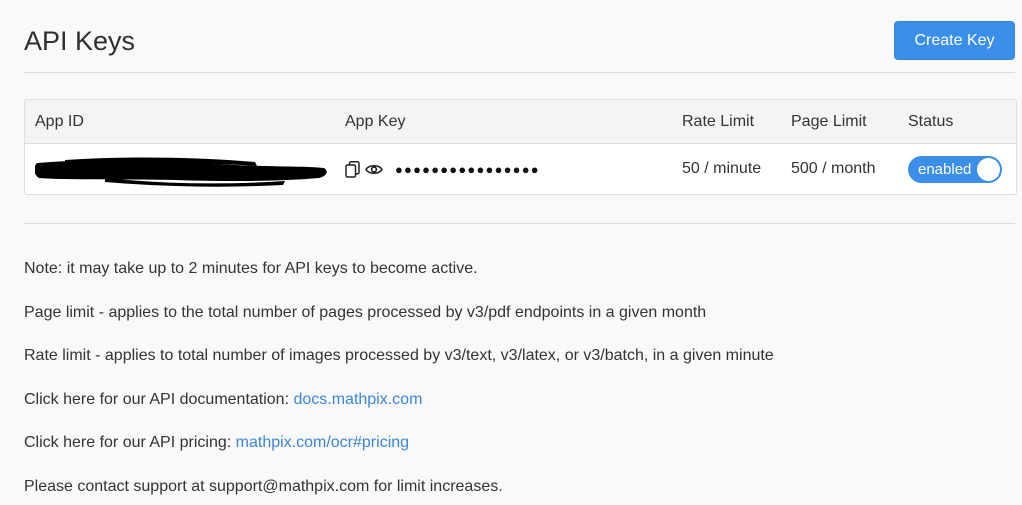 Image resolution: width=1022 pixels, height=505 pixels. I want to click on page-limit-value: 500 / month, so click(833, 168).